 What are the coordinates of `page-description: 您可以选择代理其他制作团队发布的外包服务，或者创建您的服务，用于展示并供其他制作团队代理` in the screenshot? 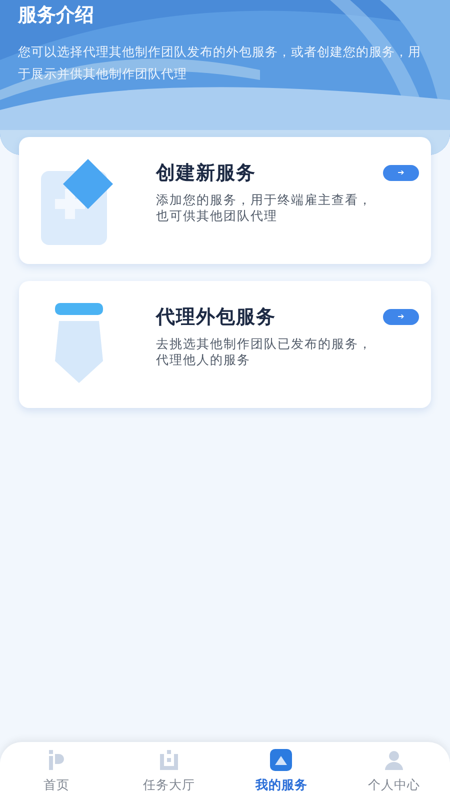 It's located at (220, 62).